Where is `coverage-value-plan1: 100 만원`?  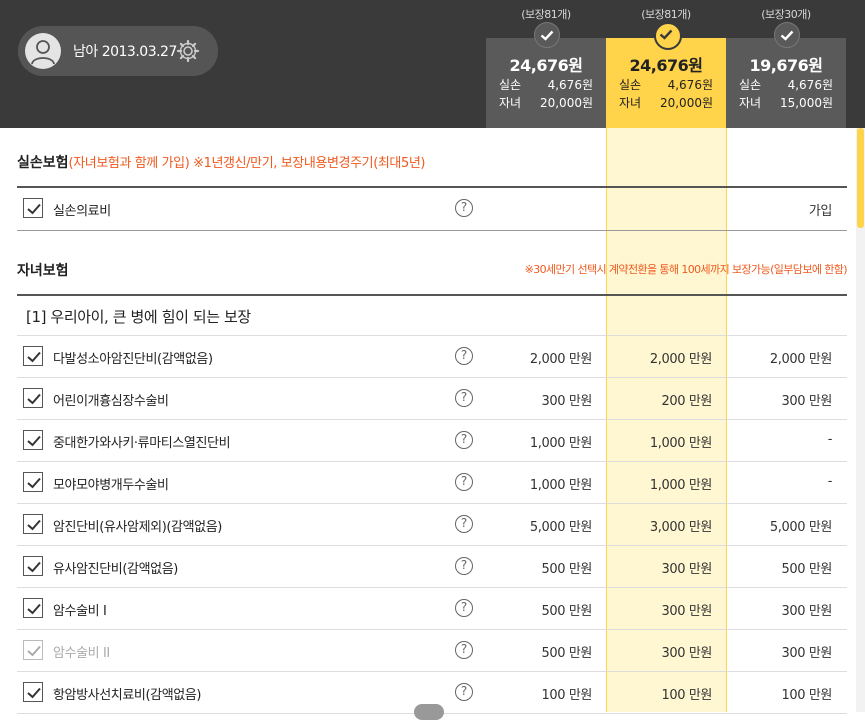
coverage-value-plan1: 100 만원 is located at coordinates (567, 695).